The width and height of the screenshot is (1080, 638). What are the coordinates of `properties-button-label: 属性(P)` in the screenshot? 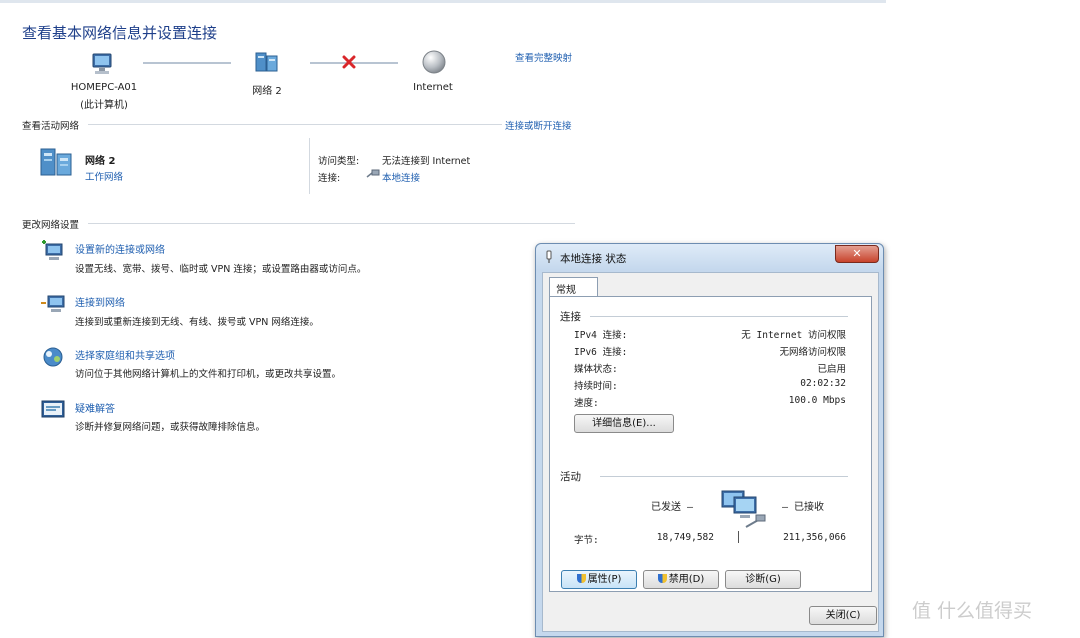 It's located at (604, 579).